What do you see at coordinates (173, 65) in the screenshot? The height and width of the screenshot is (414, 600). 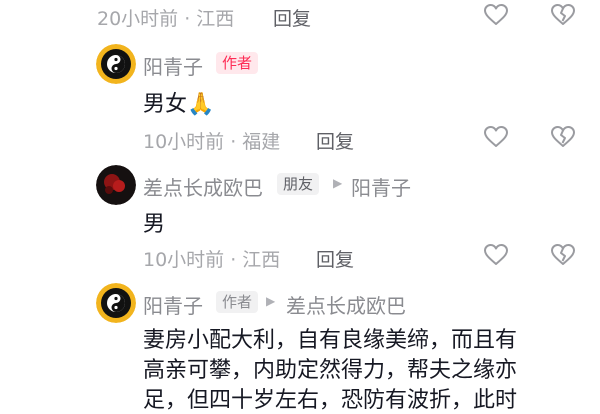 I see `comment-1-username: 阳青子` at bounding box center [173, 65].